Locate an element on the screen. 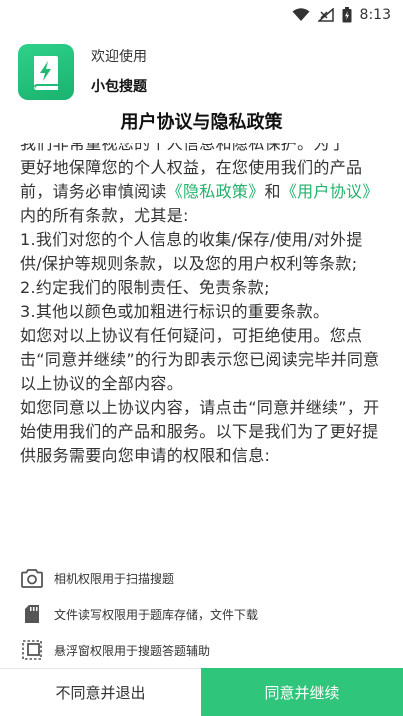 The image size is (403, 716). book-lightning-icon is located at coordinates (46, 73).